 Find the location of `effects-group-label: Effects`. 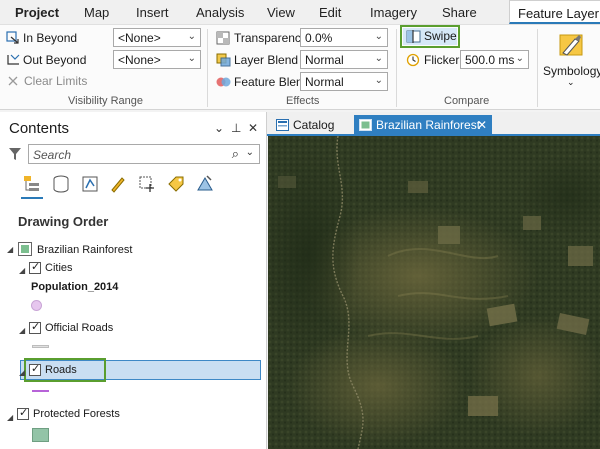

effects-group-label: Effects is located at coordinates (303, 101).